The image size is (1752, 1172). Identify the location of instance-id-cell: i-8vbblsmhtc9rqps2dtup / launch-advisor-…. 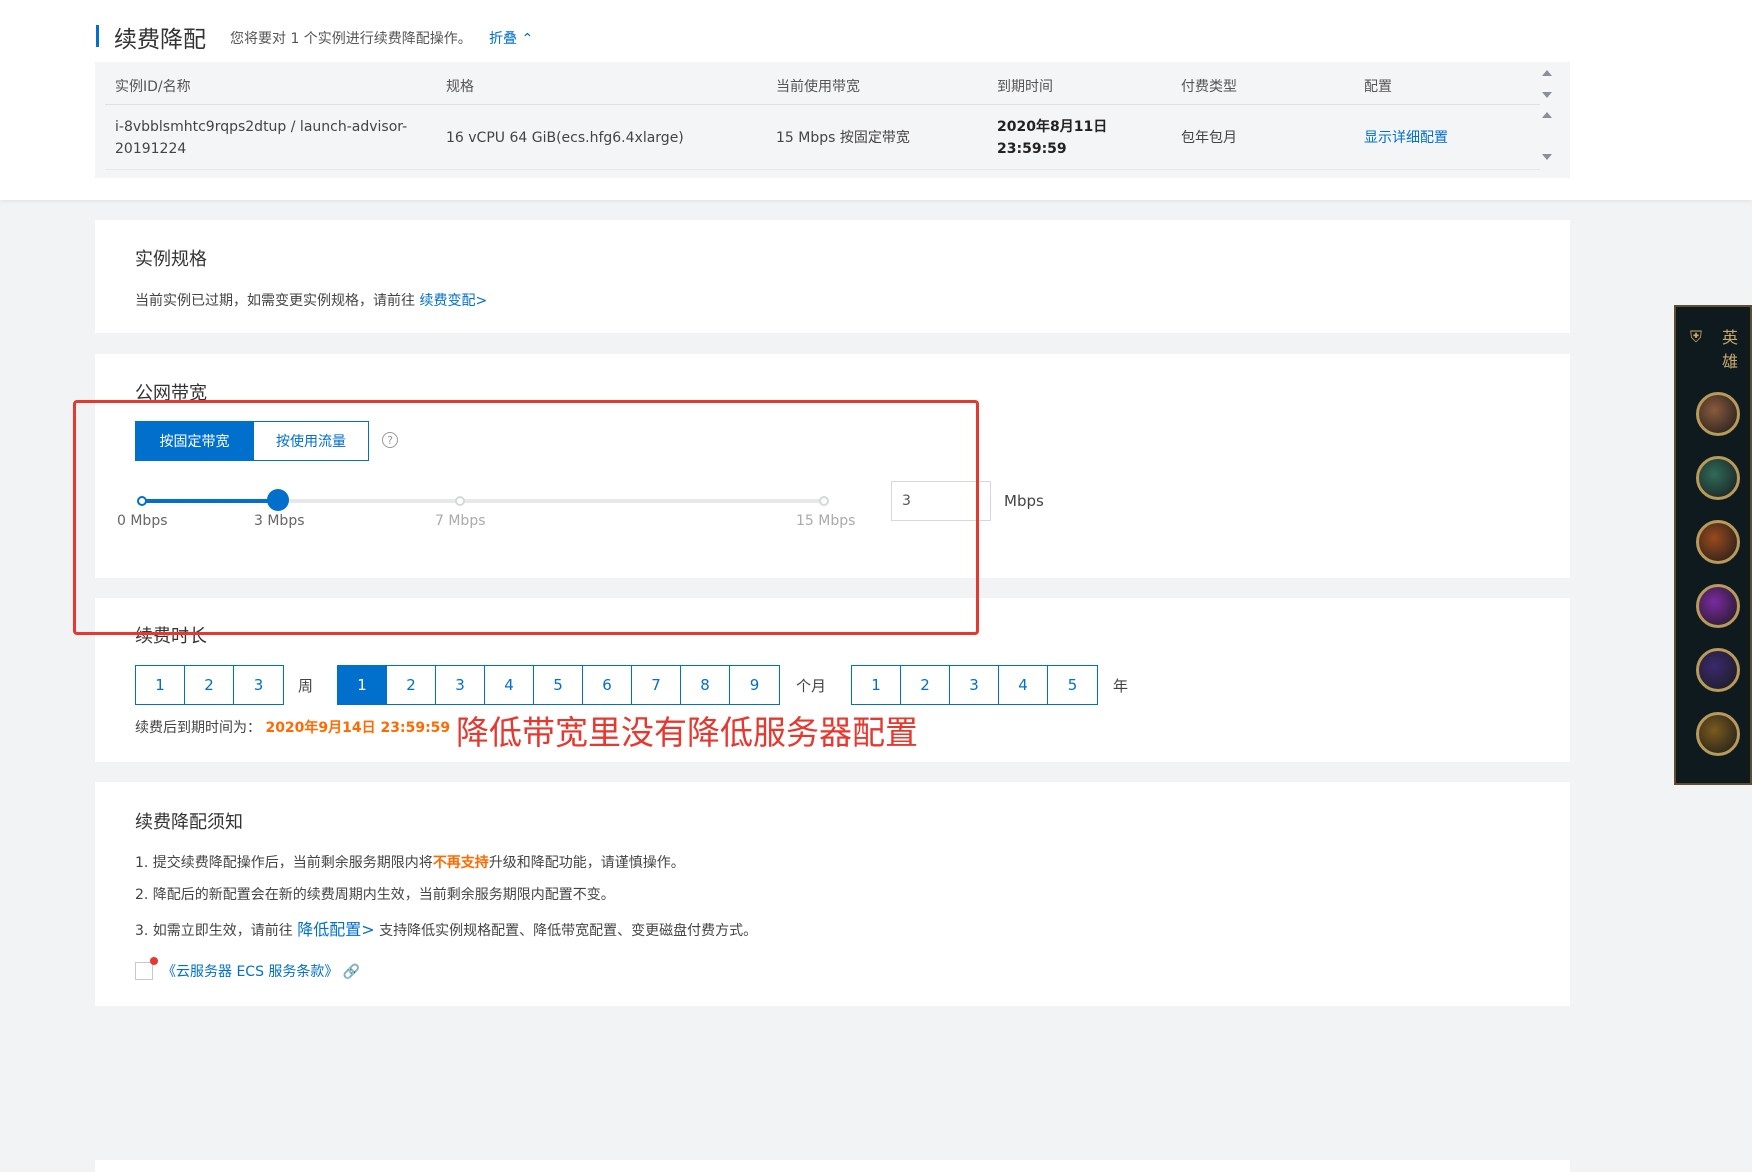
(261, 138).